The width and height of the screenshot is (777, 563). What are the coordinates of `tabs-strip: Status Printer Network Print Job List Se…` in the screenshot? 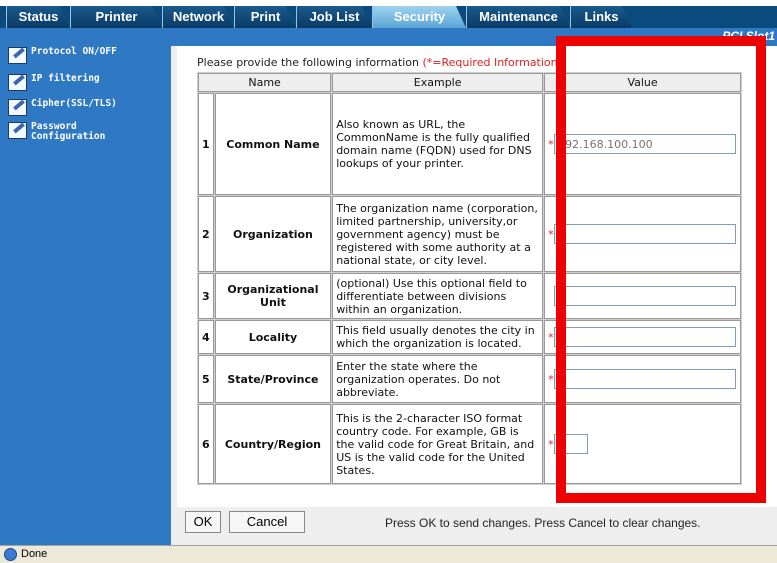 It's located at (388, 17).